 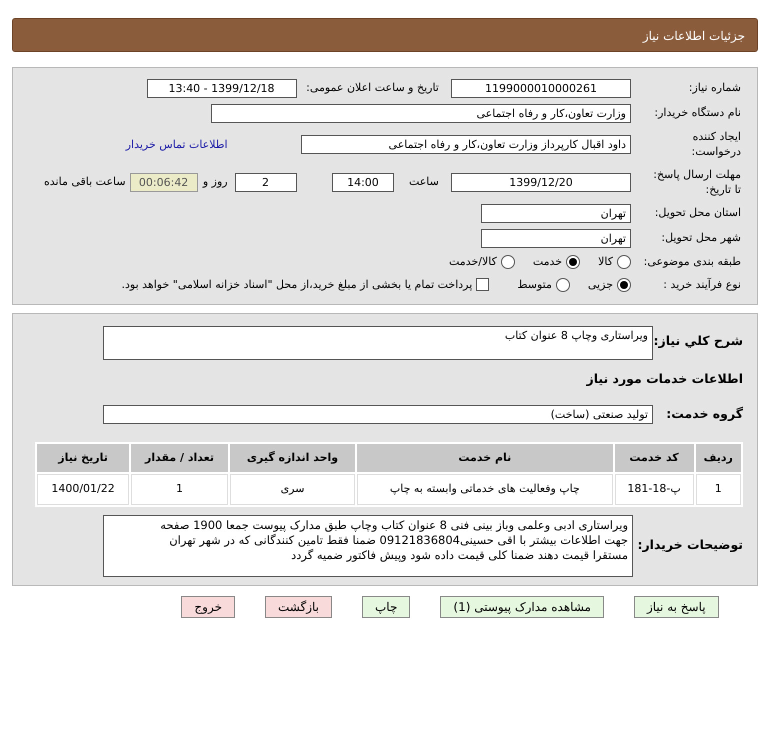 I want to click on input-field: ویراستاری وچاپ 8 عنوان کتاب, so click(x=378, y=343).